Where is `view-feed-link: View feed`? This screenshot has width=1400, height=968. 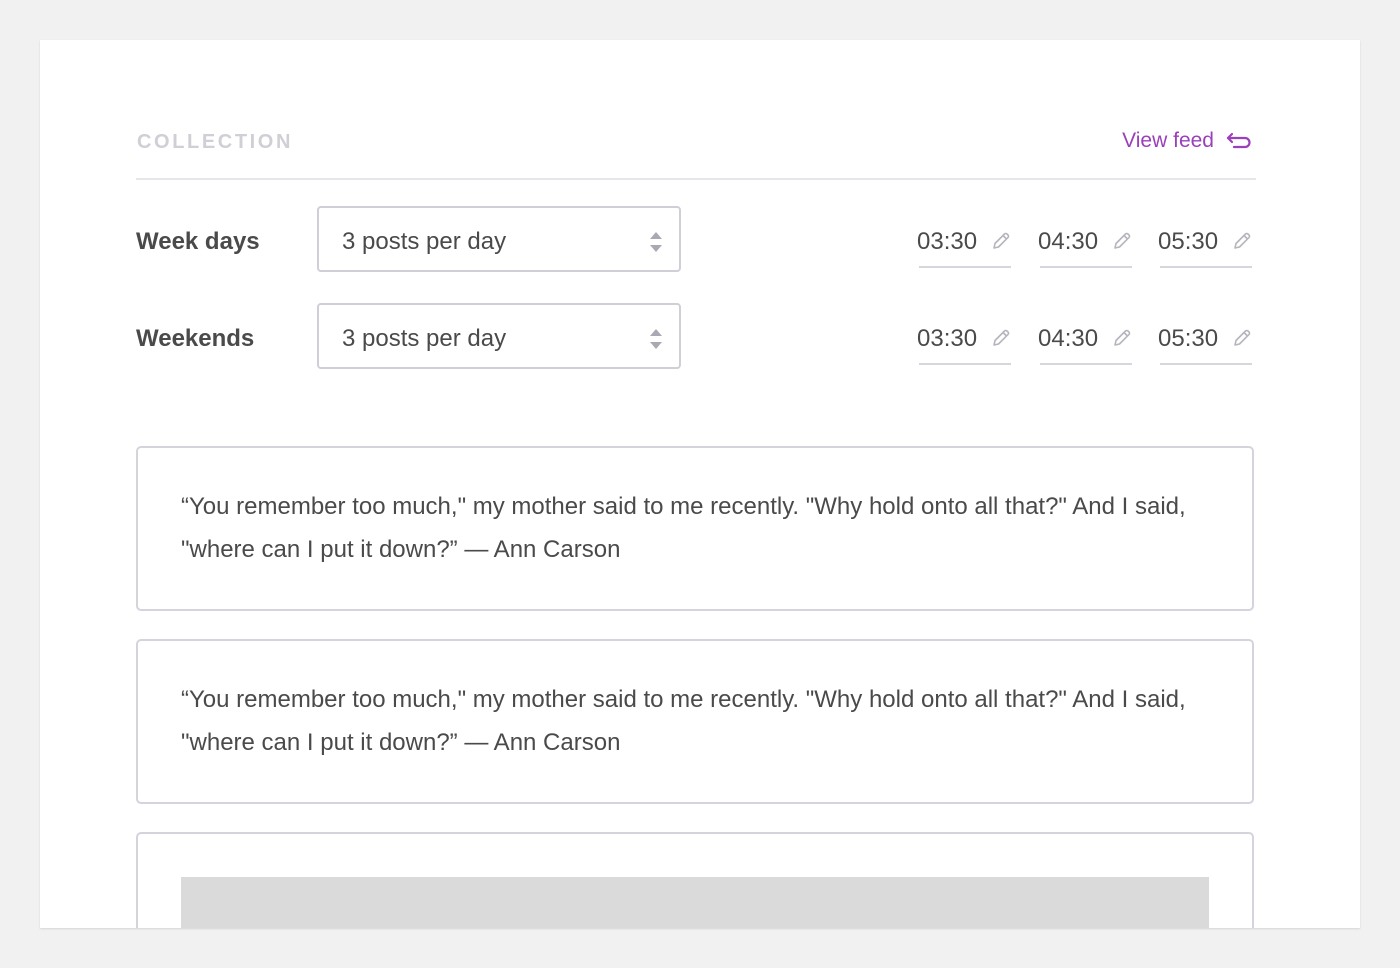
view-feed-link: View feed is located at coordinates (1187, 141).